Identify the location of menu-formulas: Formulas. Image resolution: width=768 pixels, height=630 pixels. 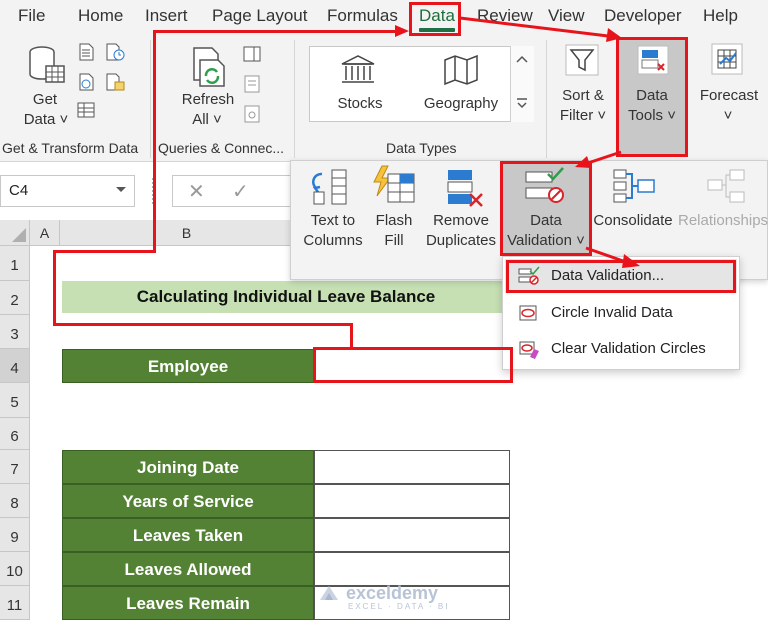
(362, 16).